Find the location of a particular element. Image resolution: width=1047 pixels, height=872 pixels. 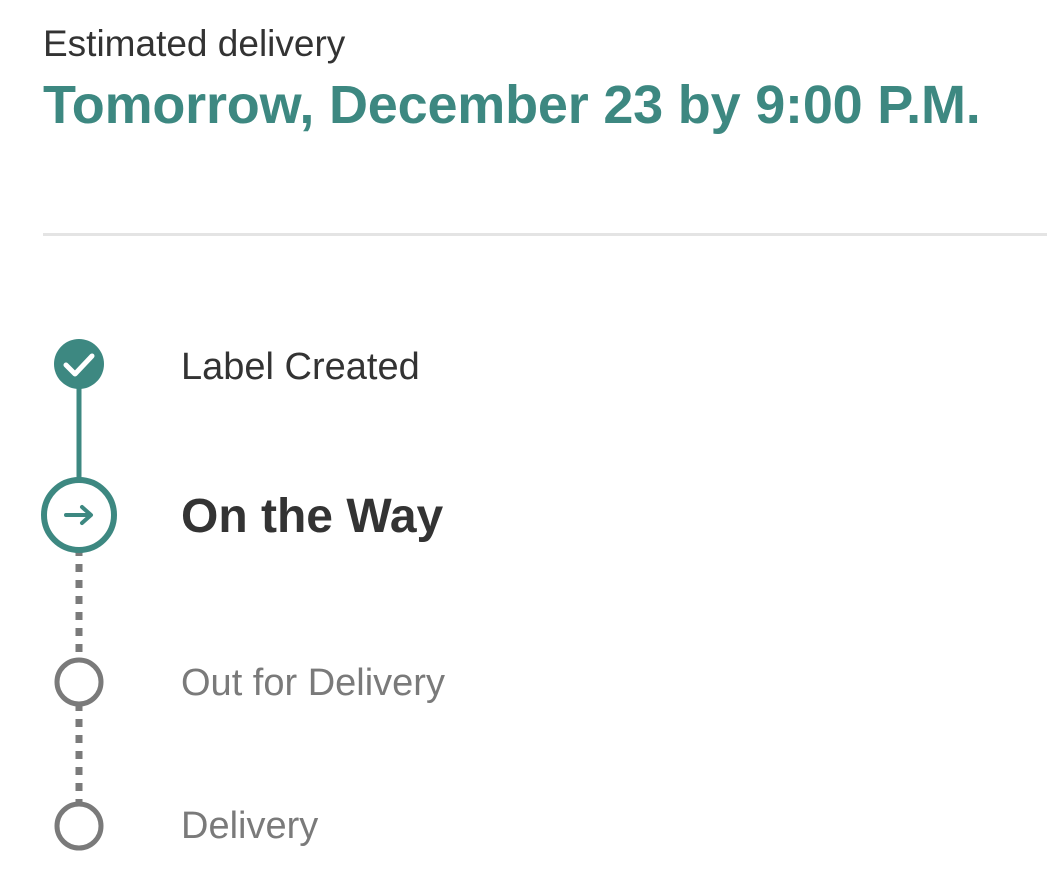

step-on-the-way: On the Way is located at coordinates (312, 516).